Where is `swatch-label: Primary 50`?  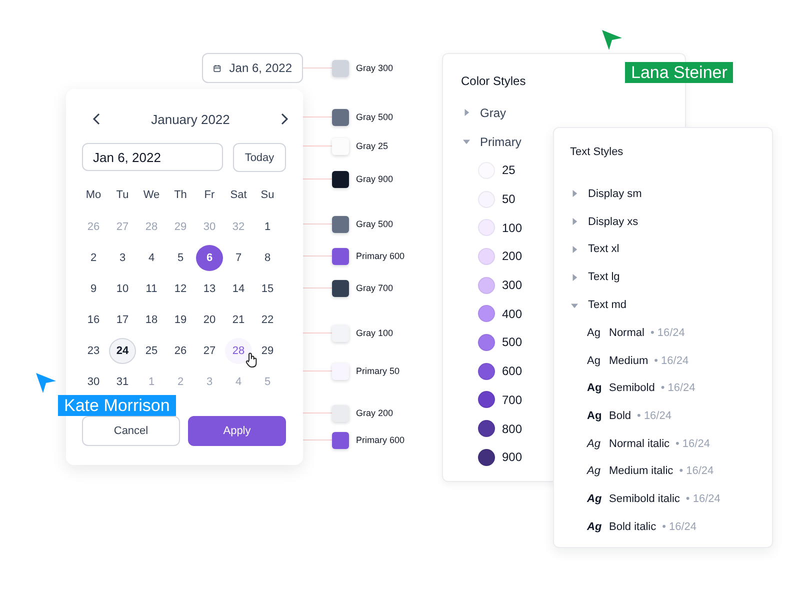 swatch-label: Primary 50 is located at coordinates (378, 371).